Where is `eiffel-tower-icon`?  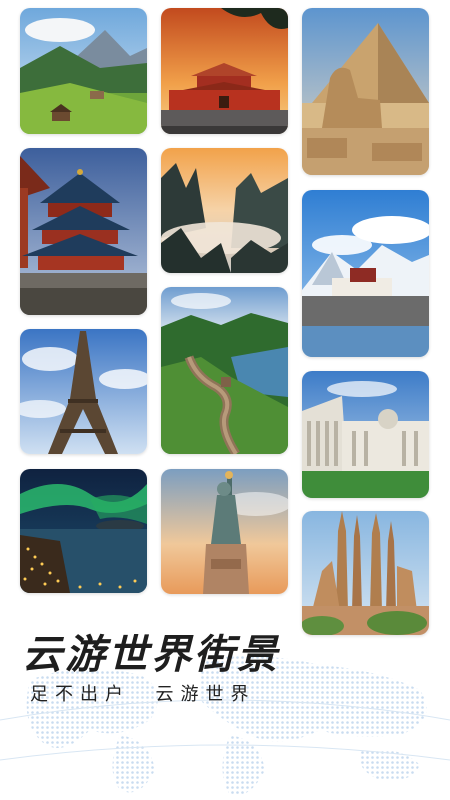
eiffel-tower-icon is located at coordinates (83, 391).